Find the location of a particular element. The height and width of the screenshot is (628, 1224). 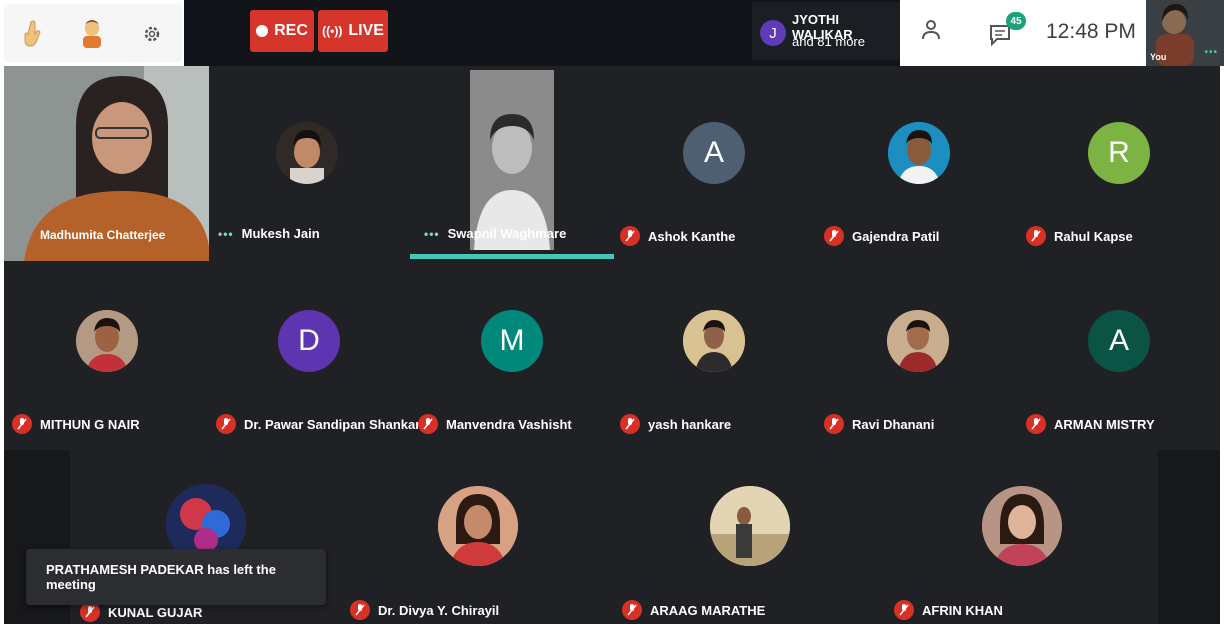

participant-photo-mithun is located at coordinates (107, 341).